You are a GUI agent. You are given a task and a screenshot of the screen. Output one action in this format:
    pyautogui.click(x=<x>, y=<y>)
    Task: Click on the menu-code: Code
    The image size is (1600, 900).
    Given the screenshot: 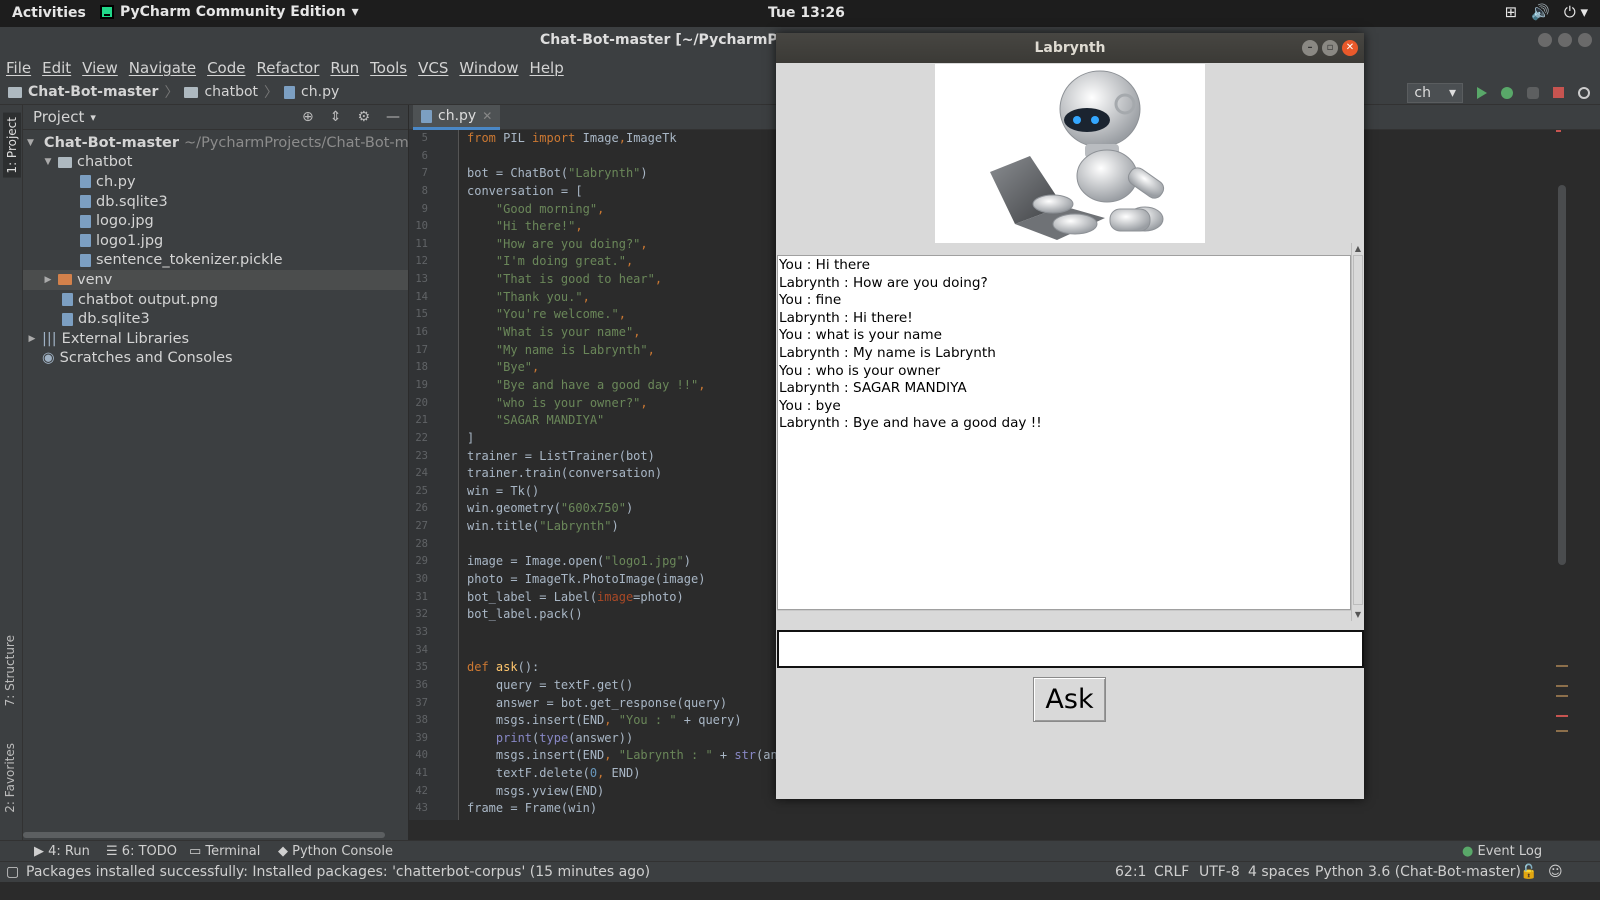 What is the action you would take?
    pyautogui.click(x=226, y=68)
    